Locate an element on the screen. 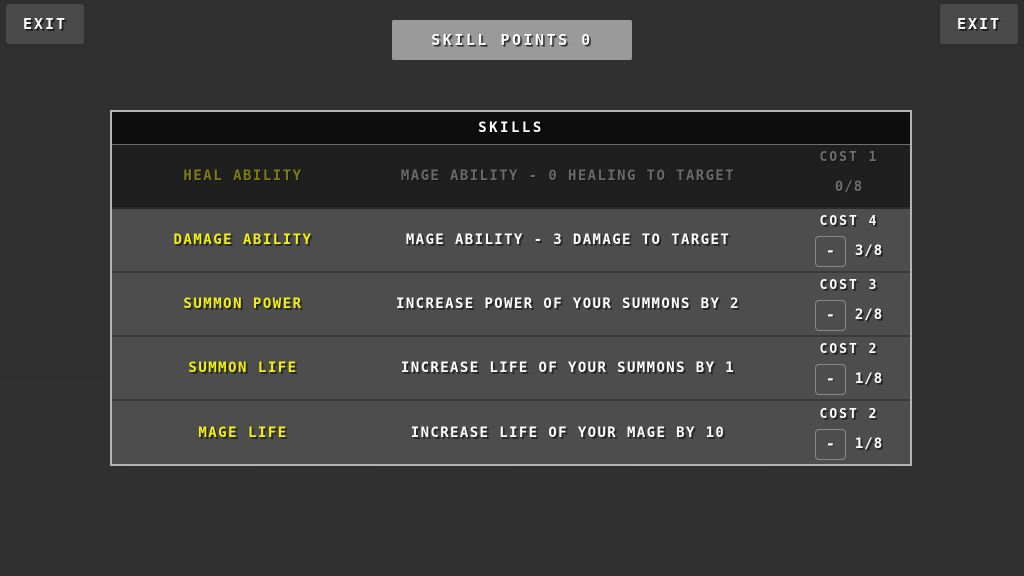  skill-level: 2/8 is located at coordinates (869, 315).